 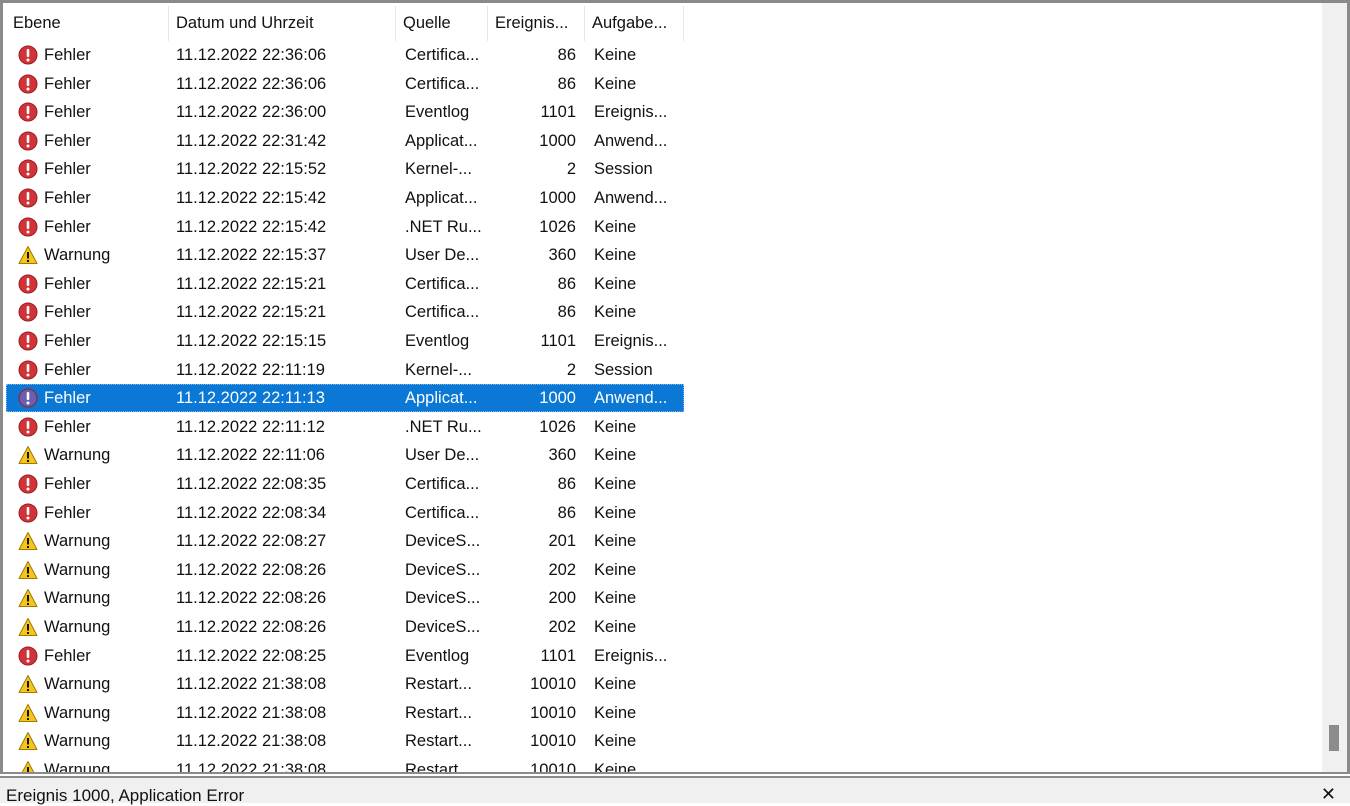 What do you see at coordinates (251, 255) in the screenshot?
I see `event-datetime: 11.12.2022 22:15:37` at bounding box center [251, 255].